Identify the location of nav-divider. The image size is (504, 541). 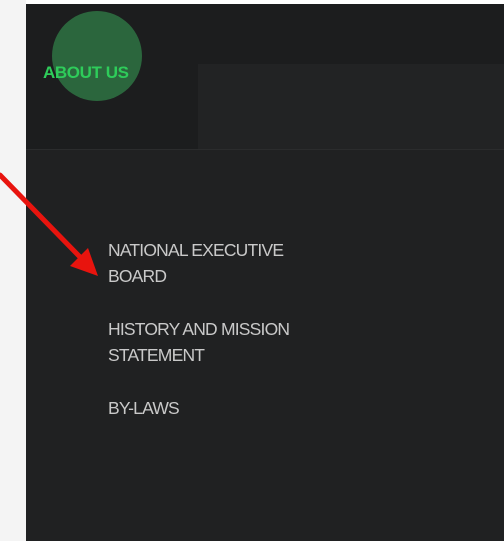
(265, 149).